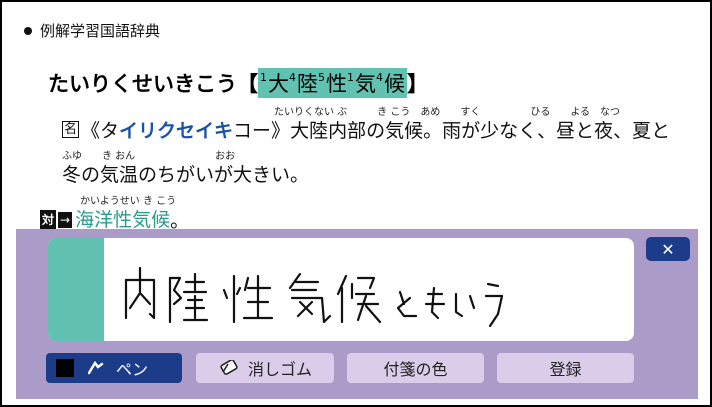  I want to click on part-of-speech-badge: 名, so click(71, 129).